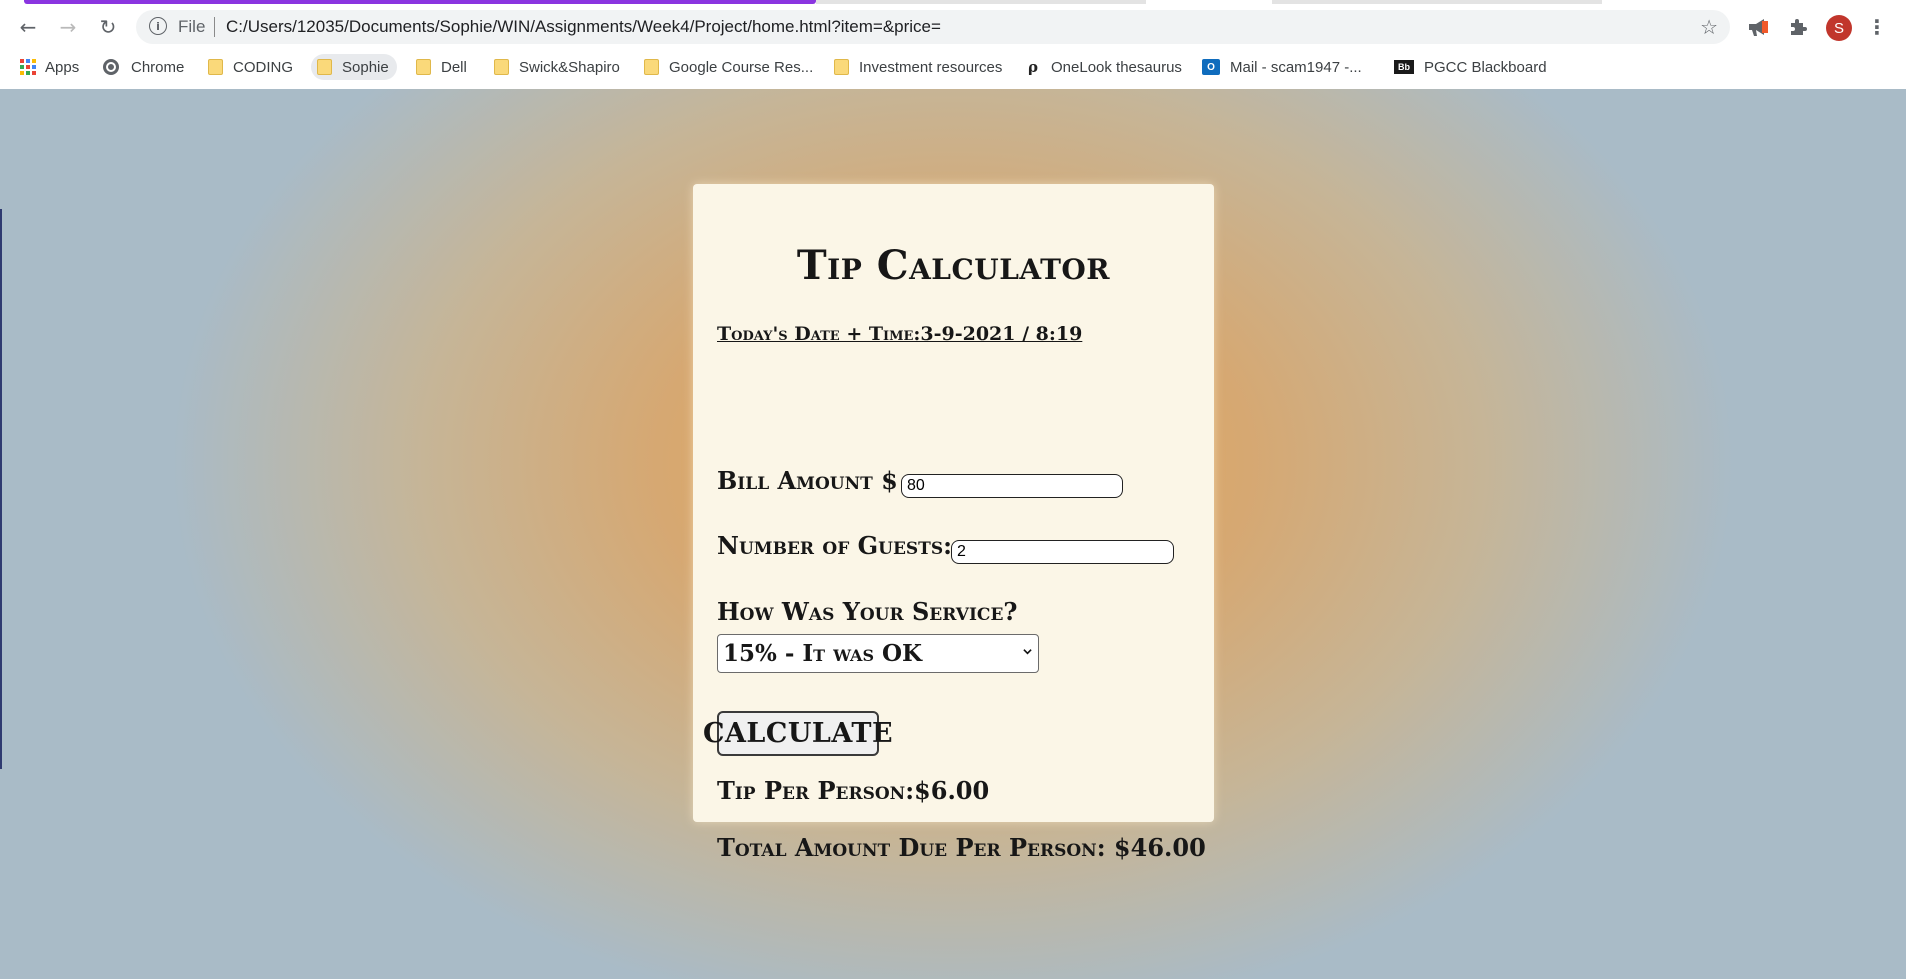 The width and height of the screenshot is (1906, 979). What do you see at coordinates (68, 27) in the screenshot?
I see `forward-arrow-icon: →` at bounding box center [68, 27].